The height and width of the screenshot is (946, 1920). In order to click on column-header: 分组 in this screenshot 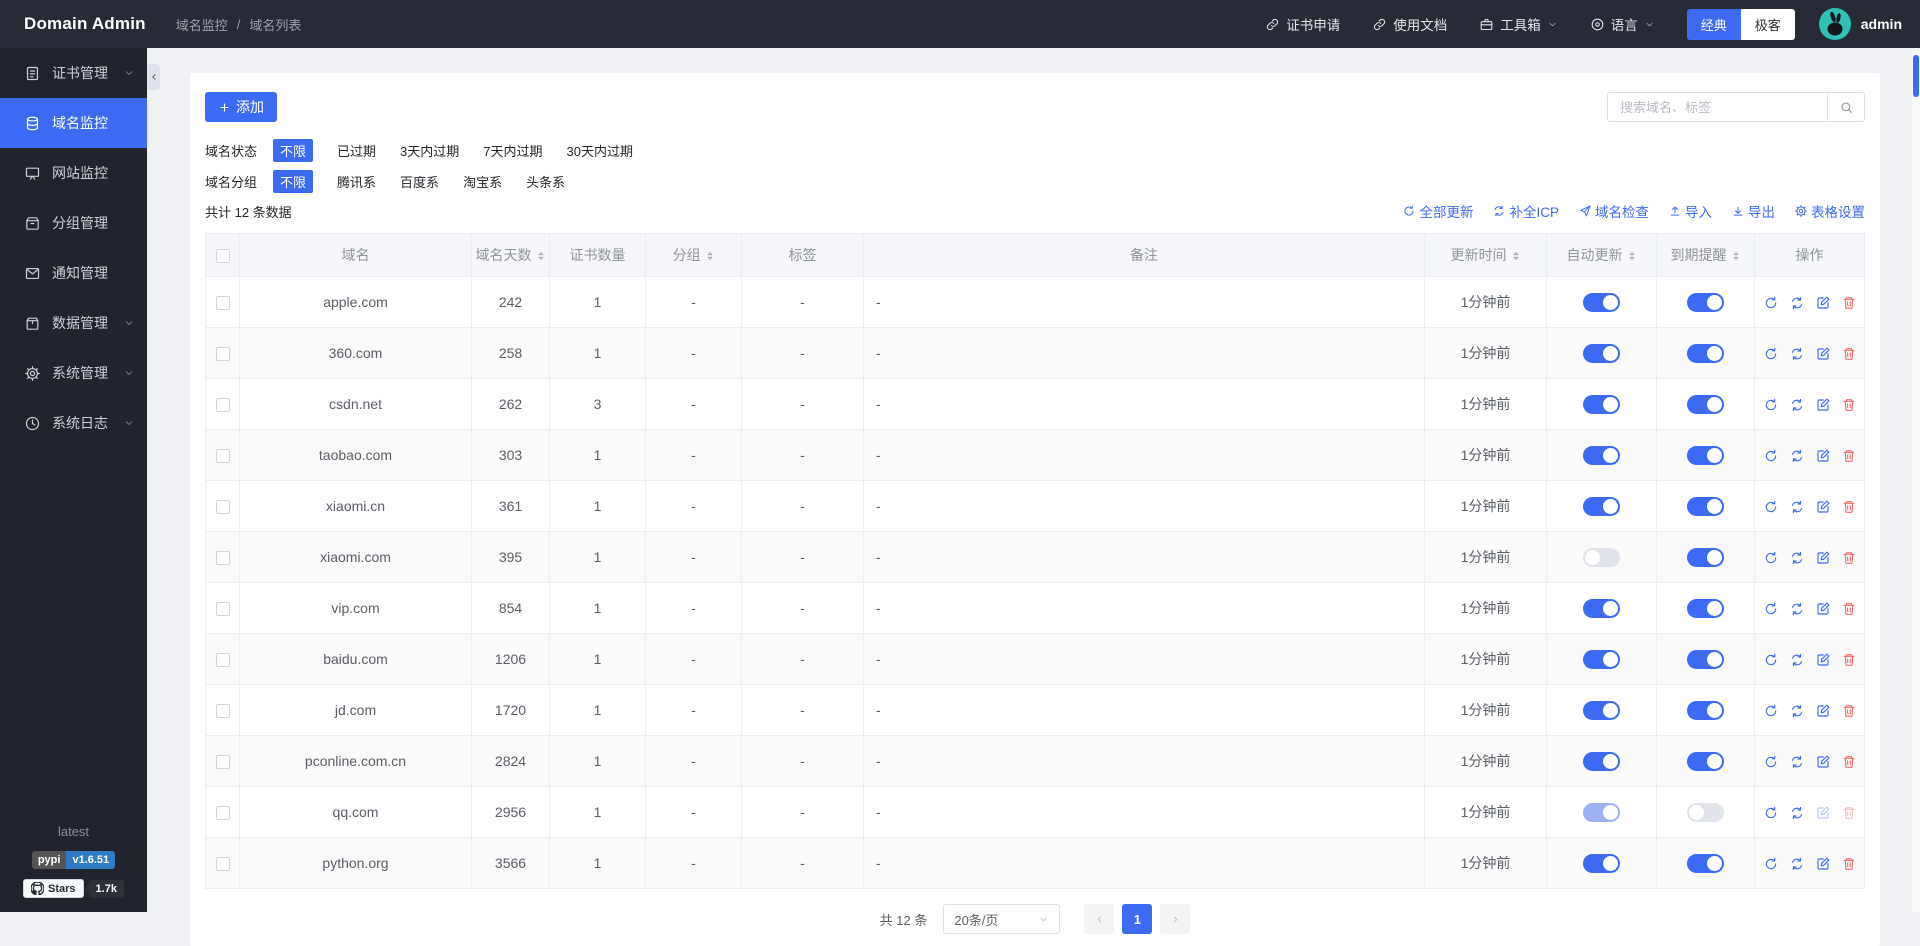, I will do `click(693, 255)`.